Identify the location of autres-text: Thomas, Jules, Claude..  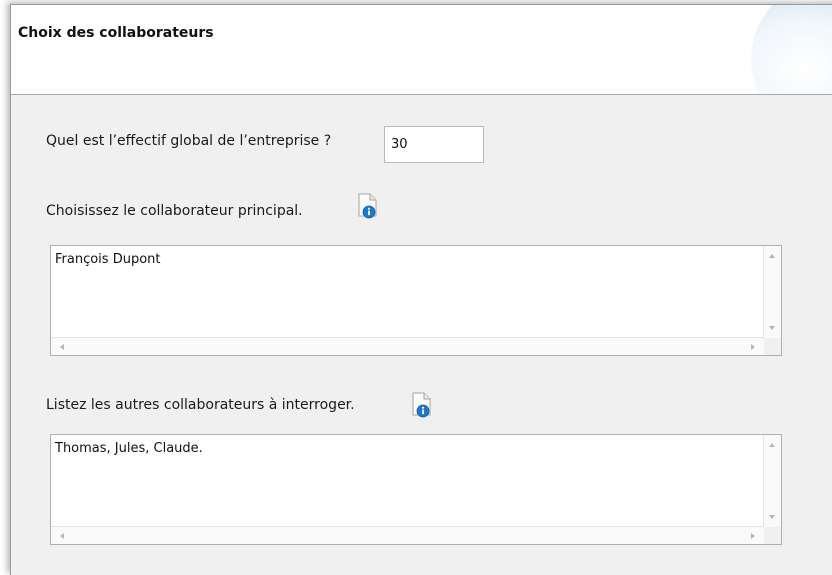
(129, 448).